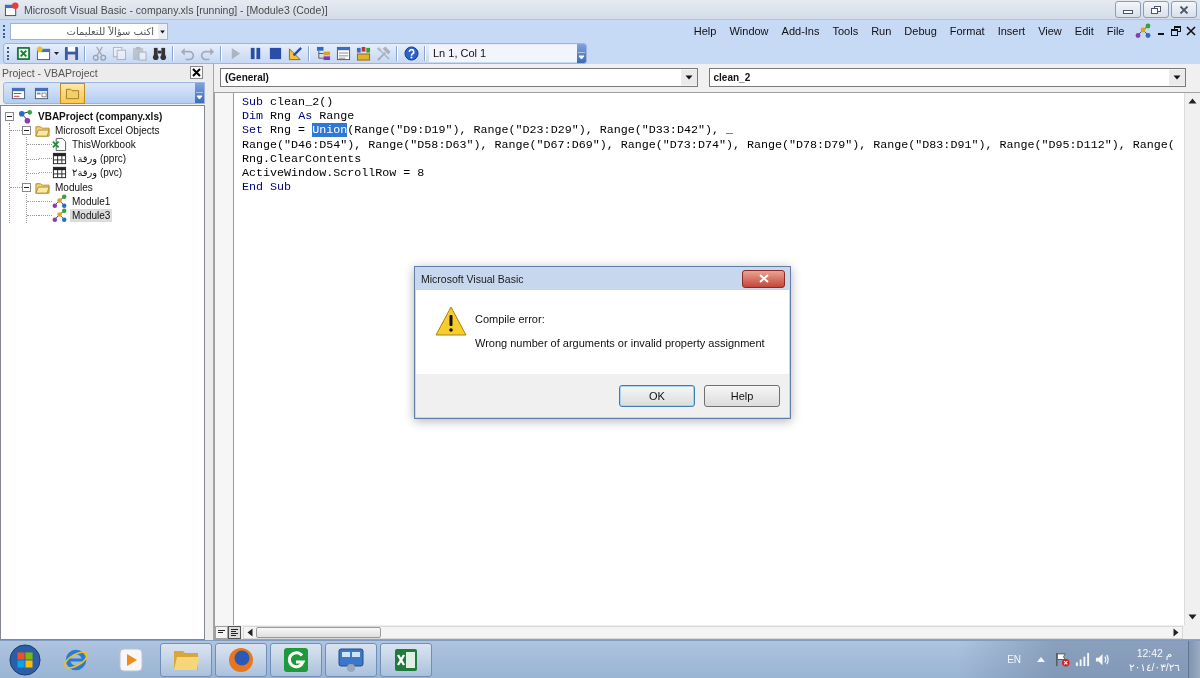  Describe the element at coordinates (23, 53) in the screenshot. I see `spreadsheet-icon` at that location.